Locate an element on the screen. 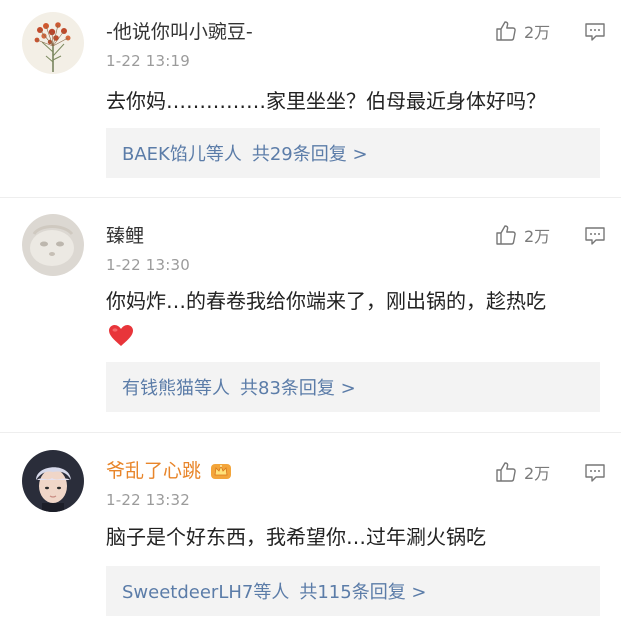 Image resolution: width=621 pixels, height=632 pixels. reply-summary: 共115条回复 > is located at coordinates (363, 592).